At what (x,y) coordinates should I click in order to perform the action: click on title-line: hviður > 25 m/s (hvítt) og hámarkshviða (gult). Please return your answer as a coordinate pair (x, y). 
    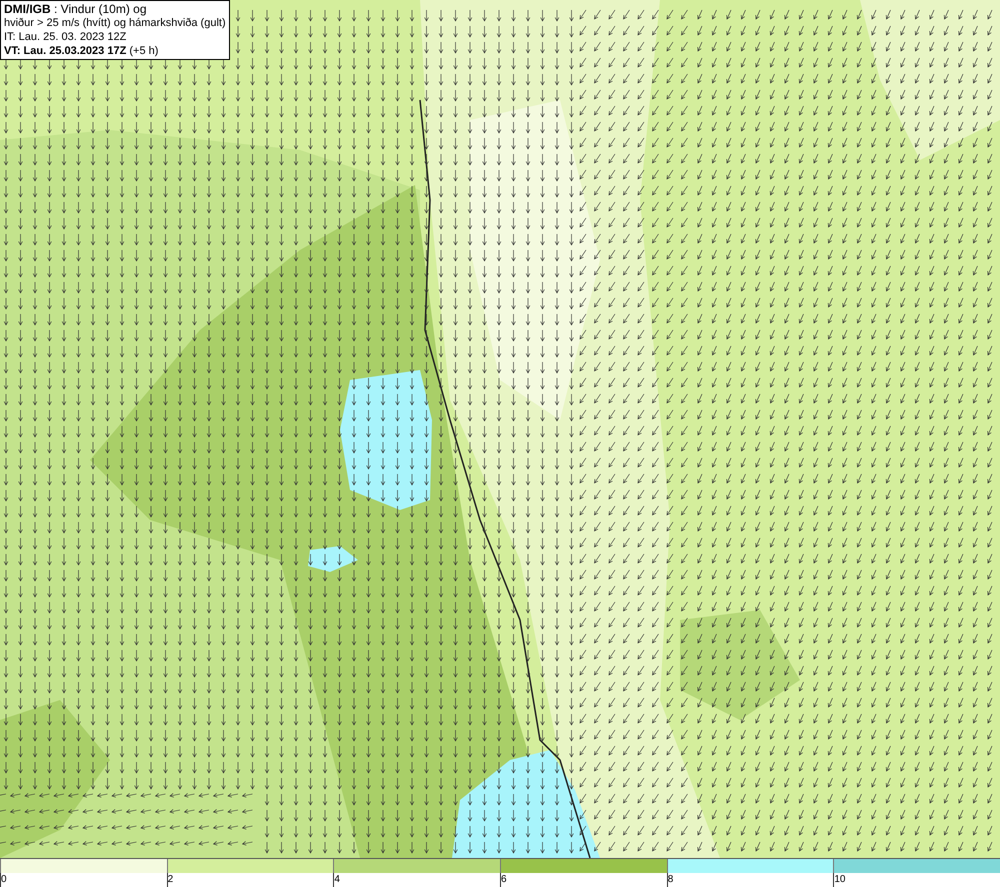
    Looking at the image, I should click on (115, 23).